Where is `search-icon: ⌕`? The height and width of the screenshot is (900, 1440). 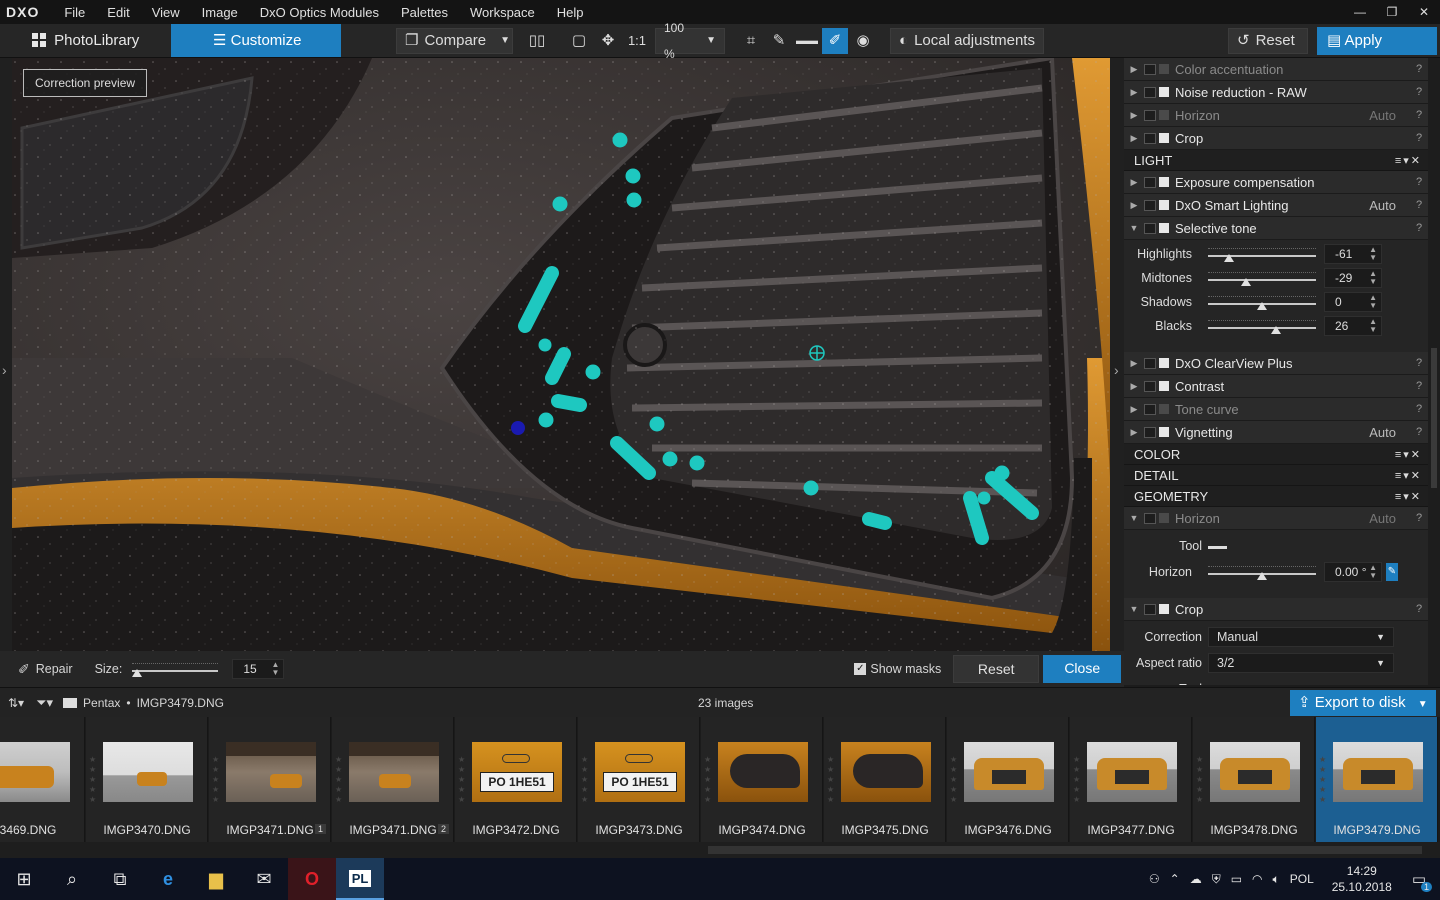 search-icon: ⌕ is located at coordinates (72, 879).